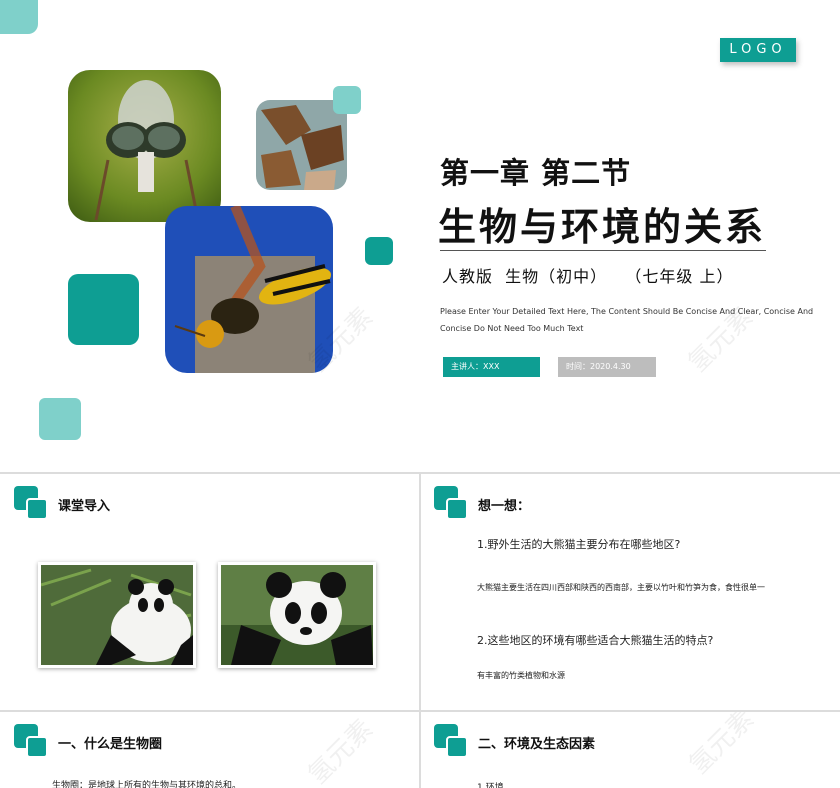  I want to click on logo-badge: LOGO, so click(758, 50).